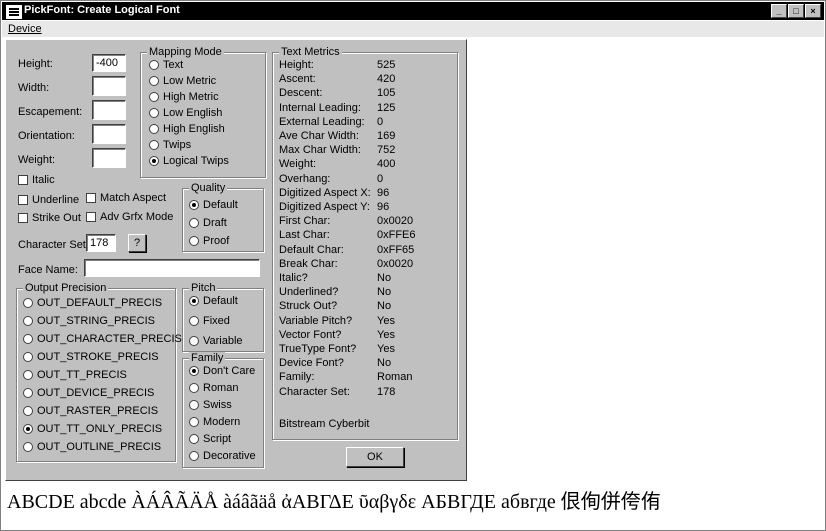  I want to click on minimize-button: _, so click(779, 11).